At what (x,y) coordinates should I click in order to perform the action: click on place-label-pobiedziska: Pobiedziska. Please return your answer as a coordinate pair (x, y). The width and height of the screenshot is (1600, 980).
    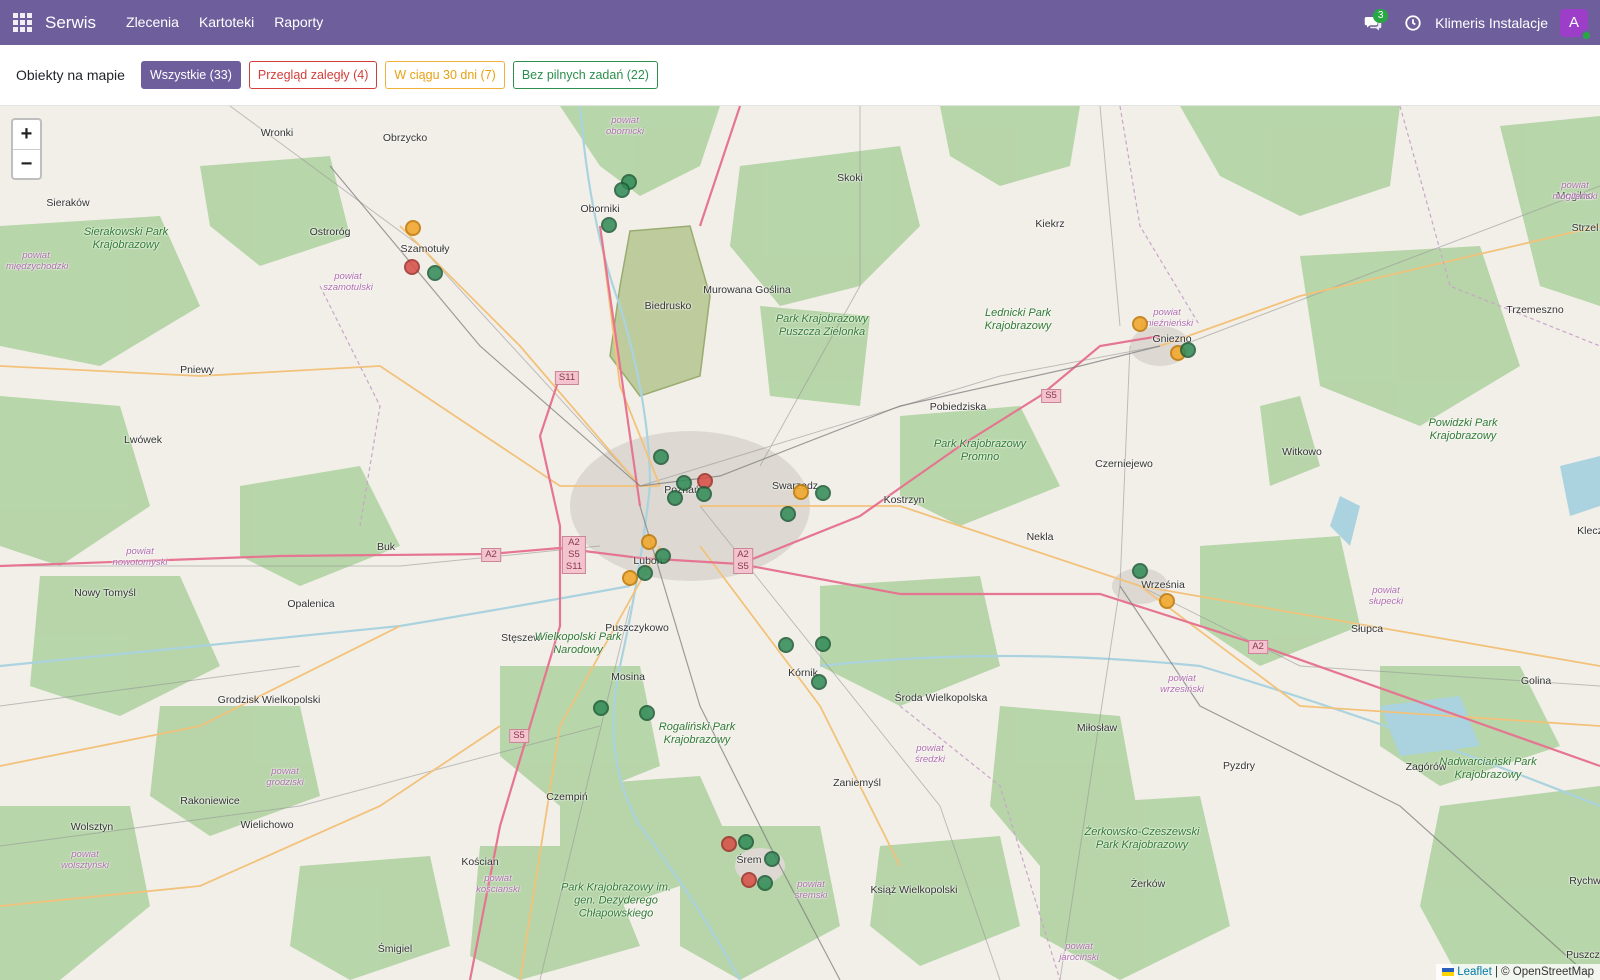
    Looking at the image, I should click on (958, 407).